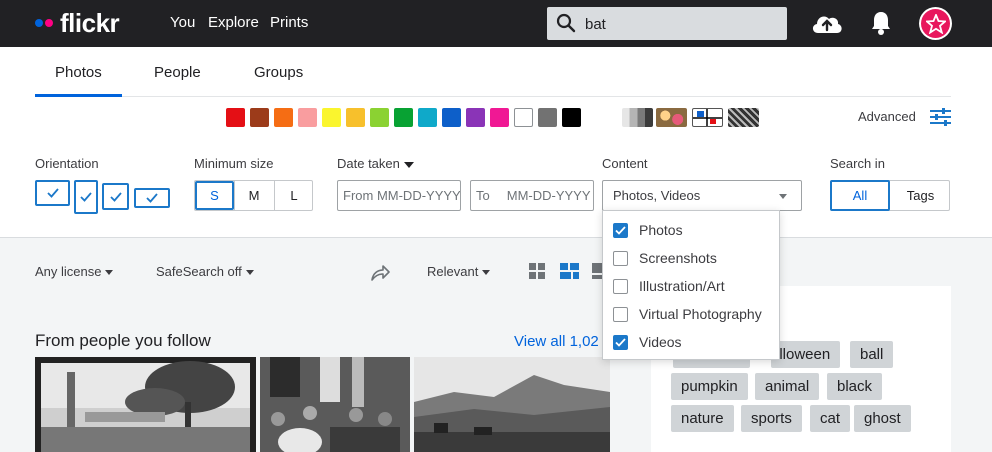  Describe the element at coordinates (709, 386) in the screenshot. I see `trending-tag: pumpkin` at that location.